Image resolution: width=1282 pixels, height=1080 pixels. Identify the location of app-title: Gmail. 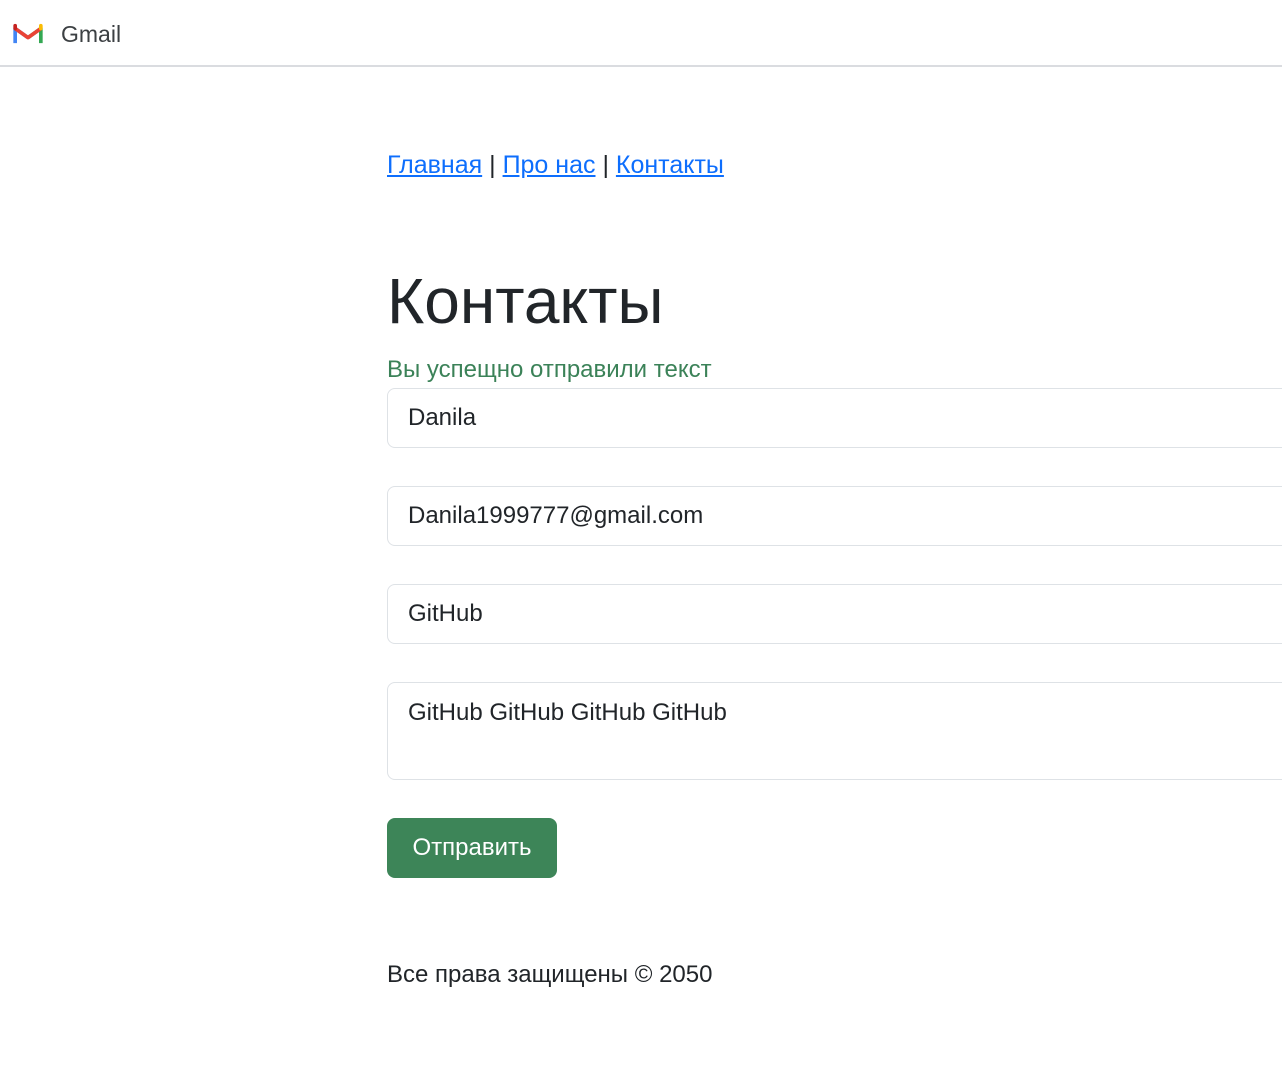
(91, 34).